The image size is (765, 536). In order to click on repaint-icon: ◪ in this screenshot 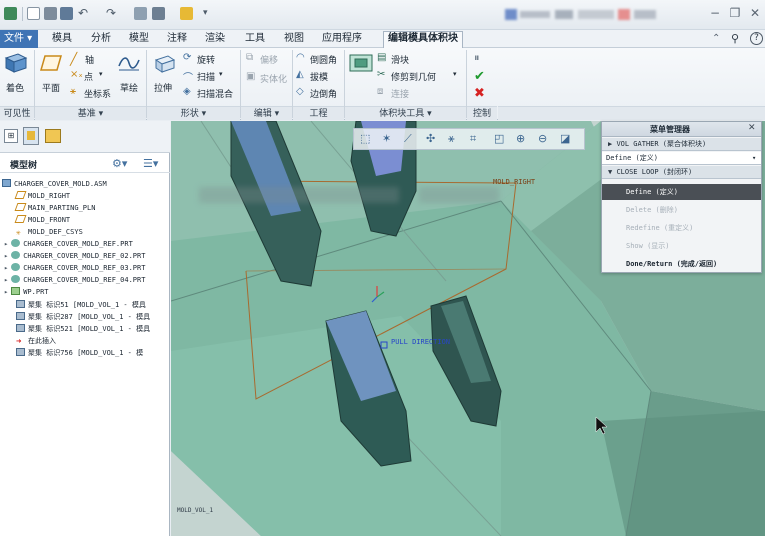, I will do `click(565, 138)`.